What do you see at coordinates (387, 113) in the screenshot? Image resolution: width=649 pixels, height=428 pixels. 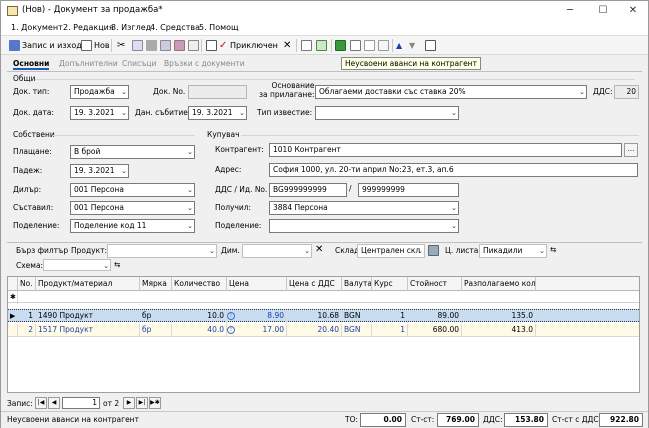 I see `notice-type-select: ⌄` at bounding box center [387, 113].